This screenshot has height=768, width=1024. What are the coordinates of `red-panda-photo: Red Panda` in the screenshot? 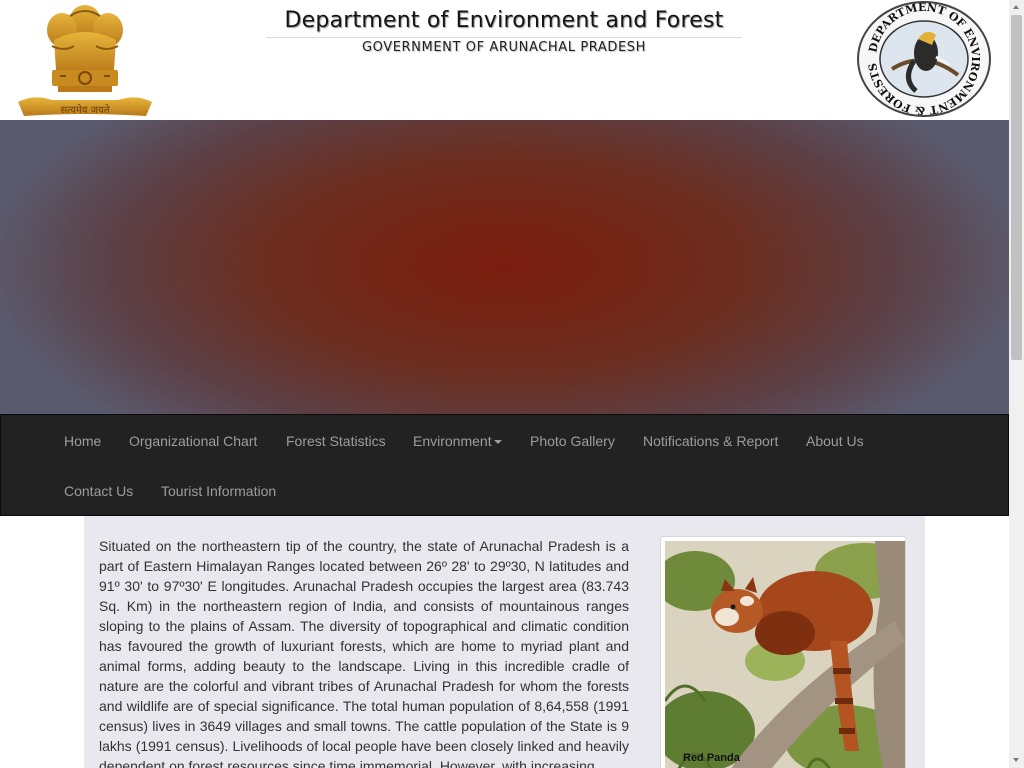 It's located at (785, 654).